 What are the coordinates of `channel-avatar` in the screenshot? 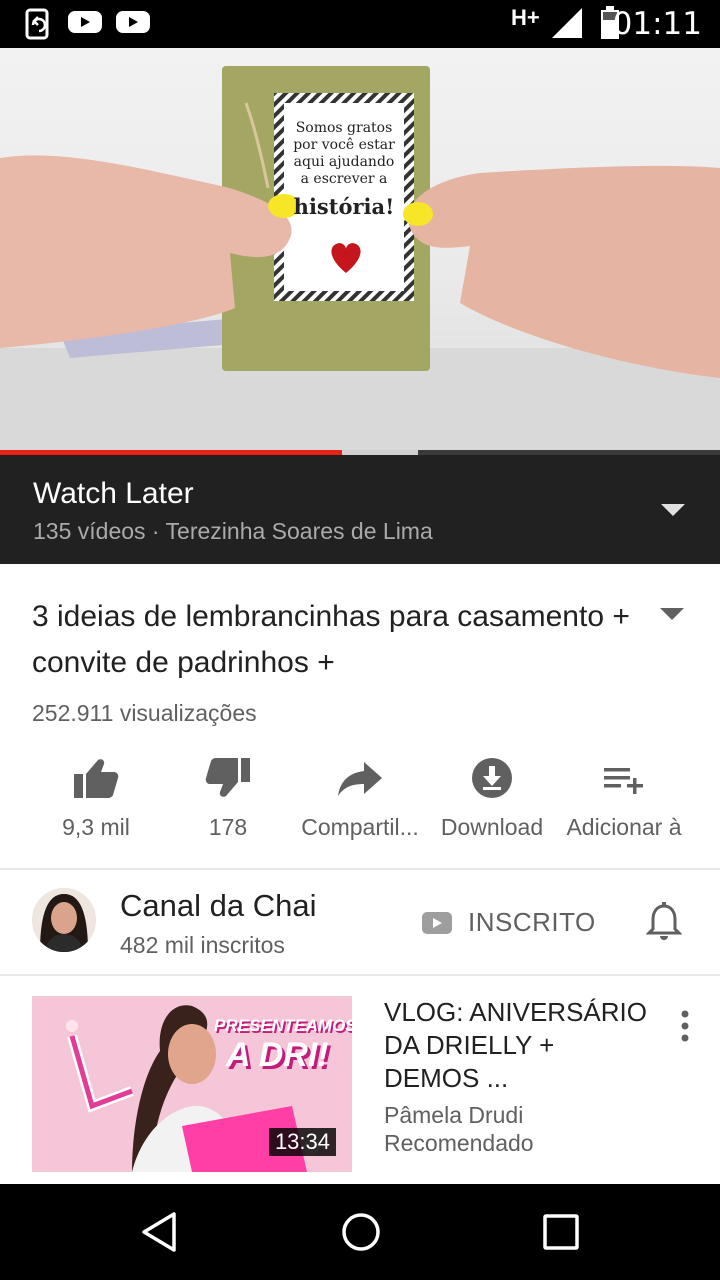 It's located at (64, 920).